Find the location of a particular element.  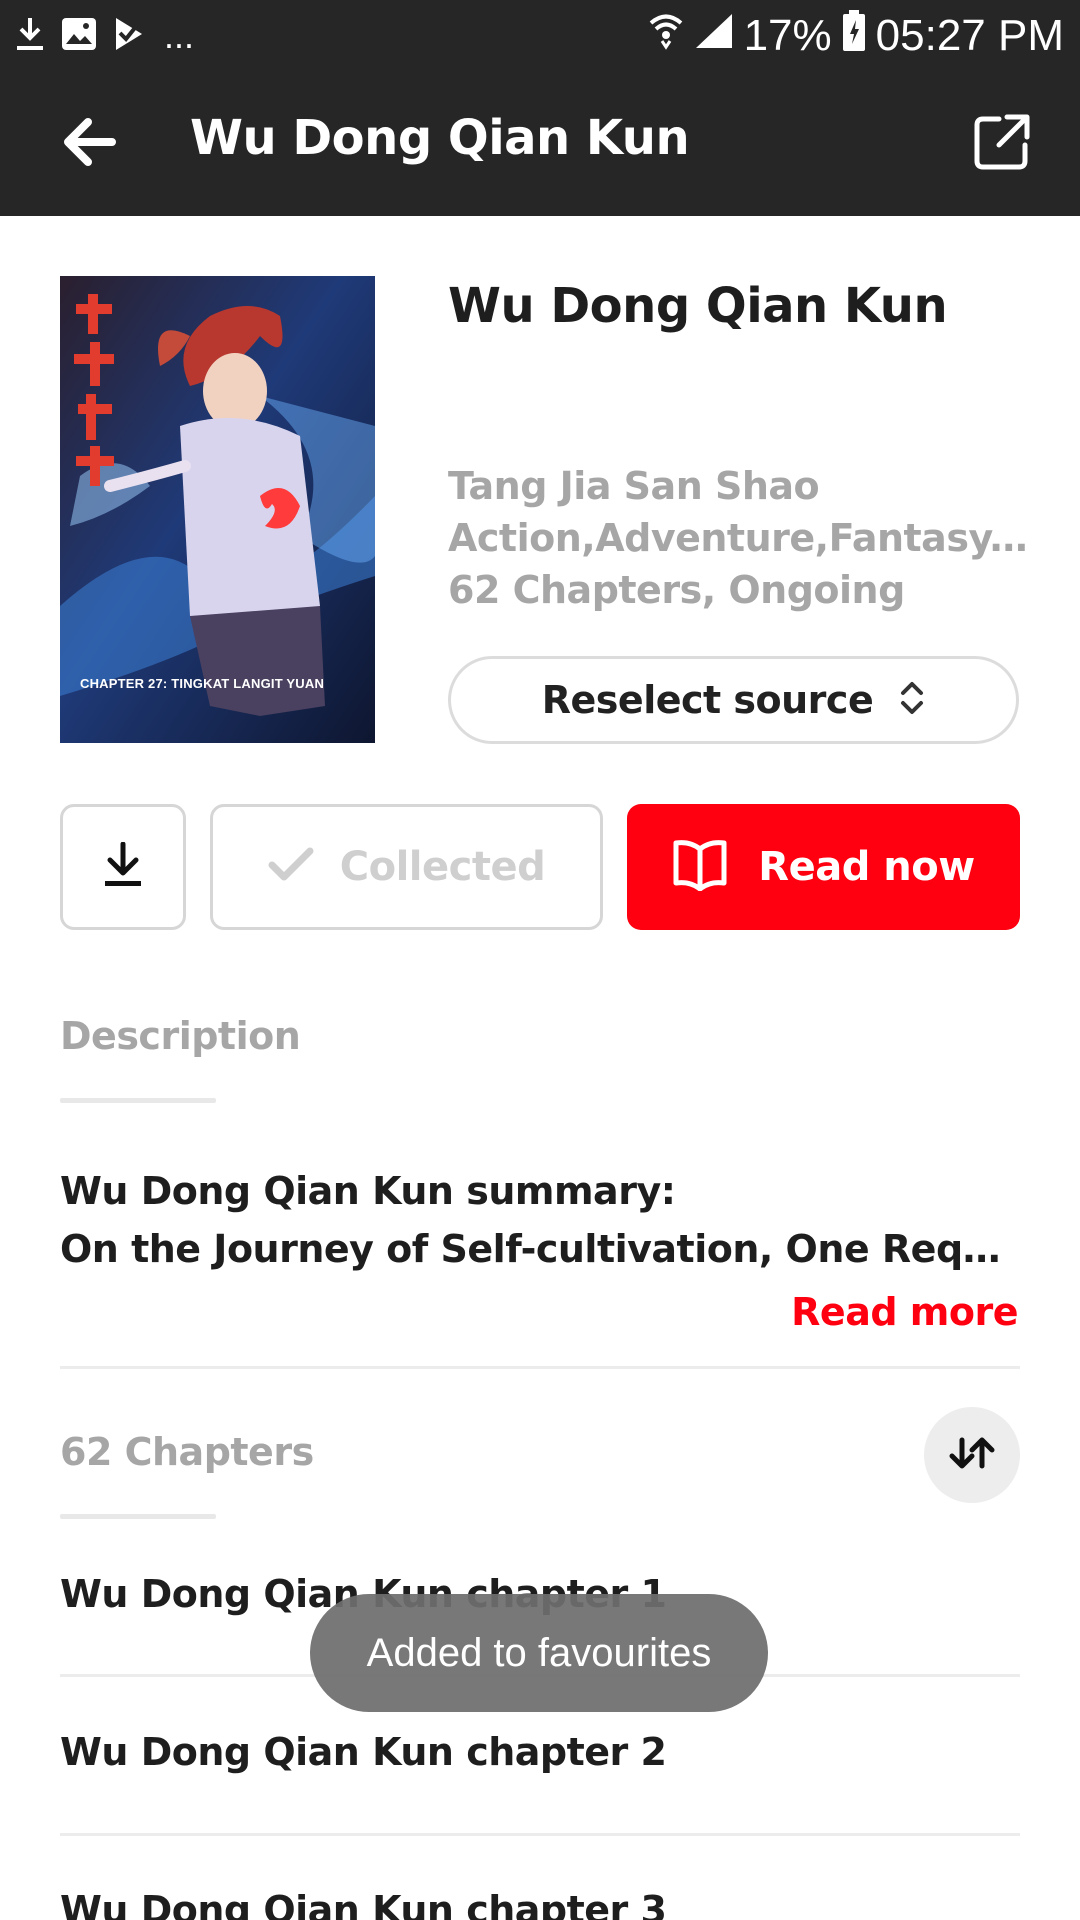

read-now-label: Read now is located at coordinates (866, 867).